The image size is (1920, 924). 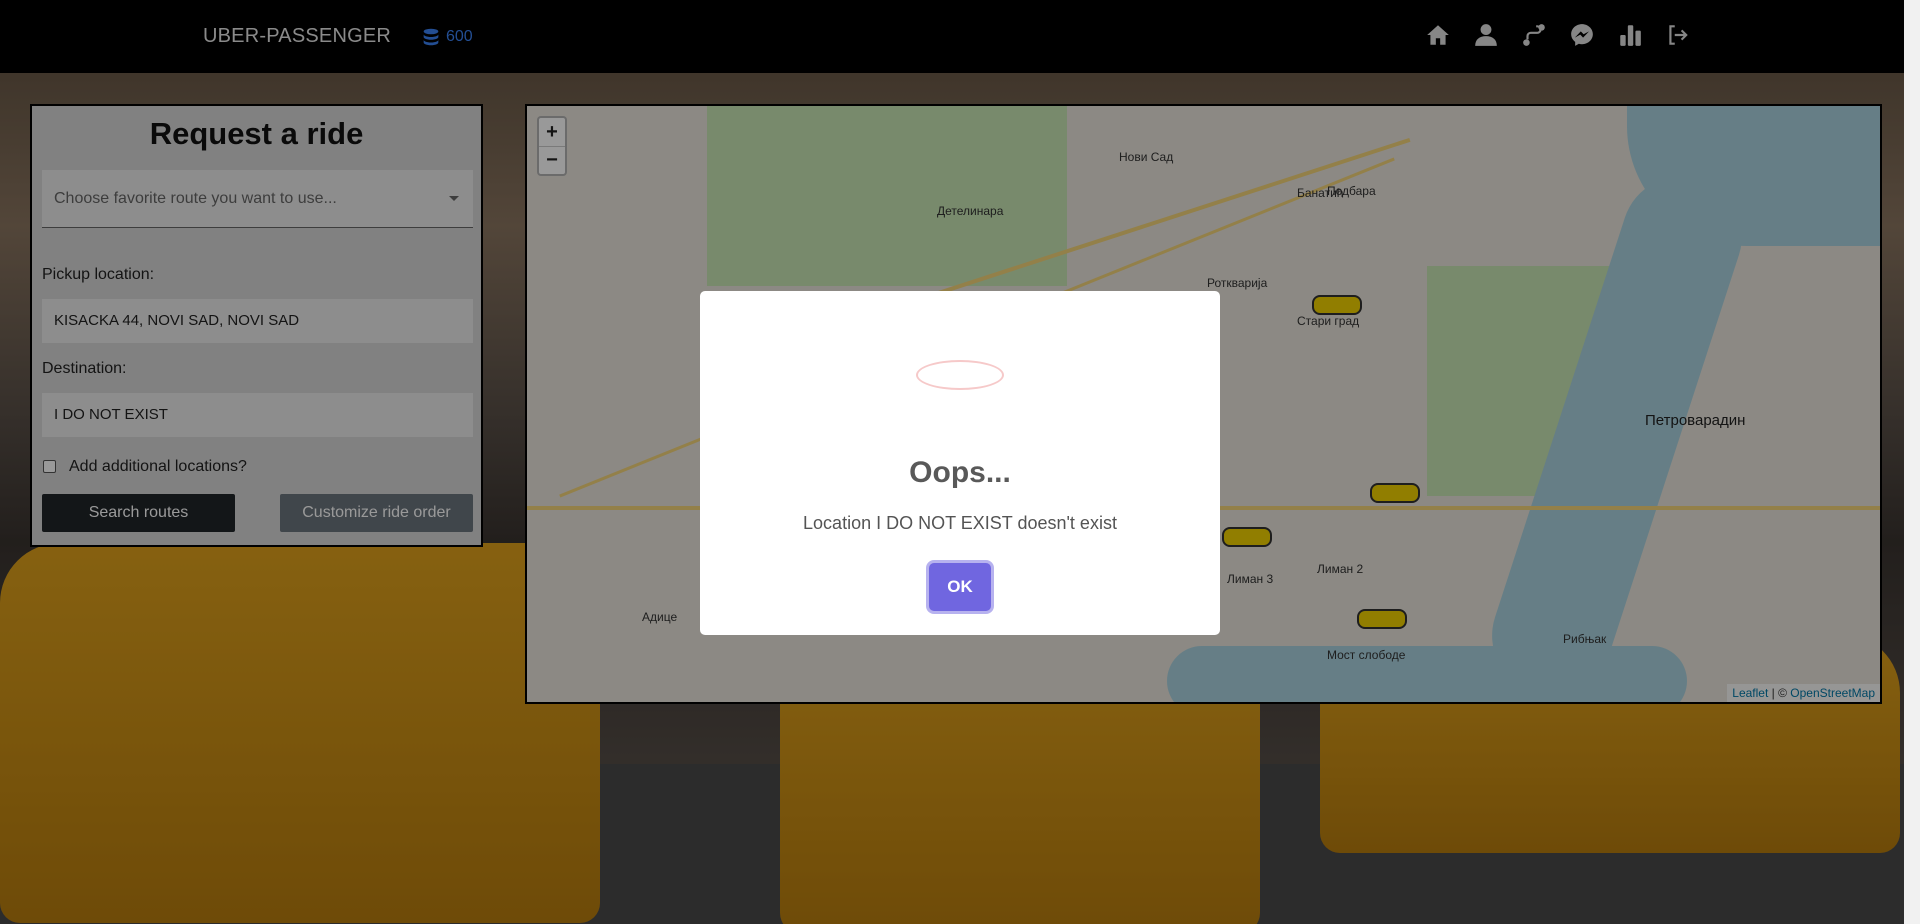 What do you see at coordinates (960, 375) in the screenshot?
I see `error-icon` at bounding box center [960, 375].